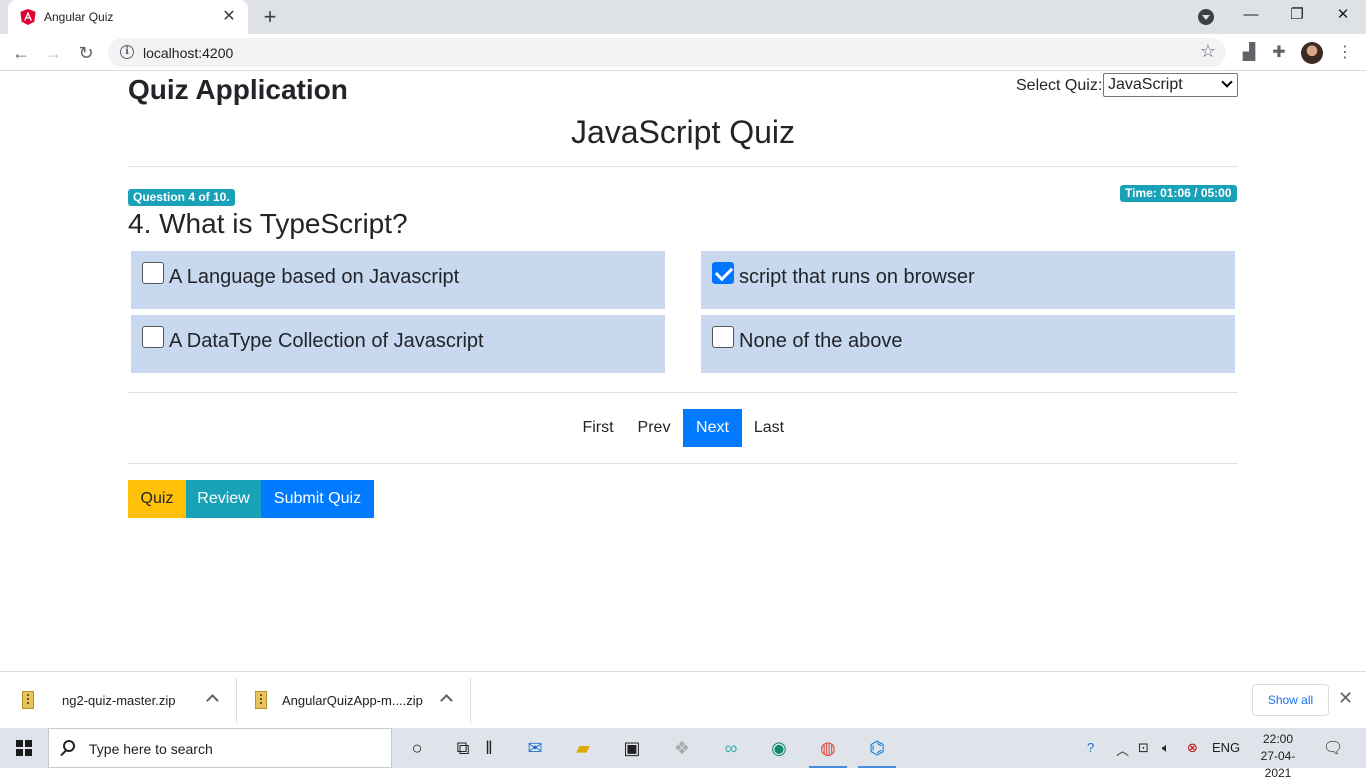 The width and height of the screenshot is (1366, 782). Describe the element at coordinates (352, 700) in the screenshot. I see `download-filename: AngularQuizApp-m....zip` at that location.